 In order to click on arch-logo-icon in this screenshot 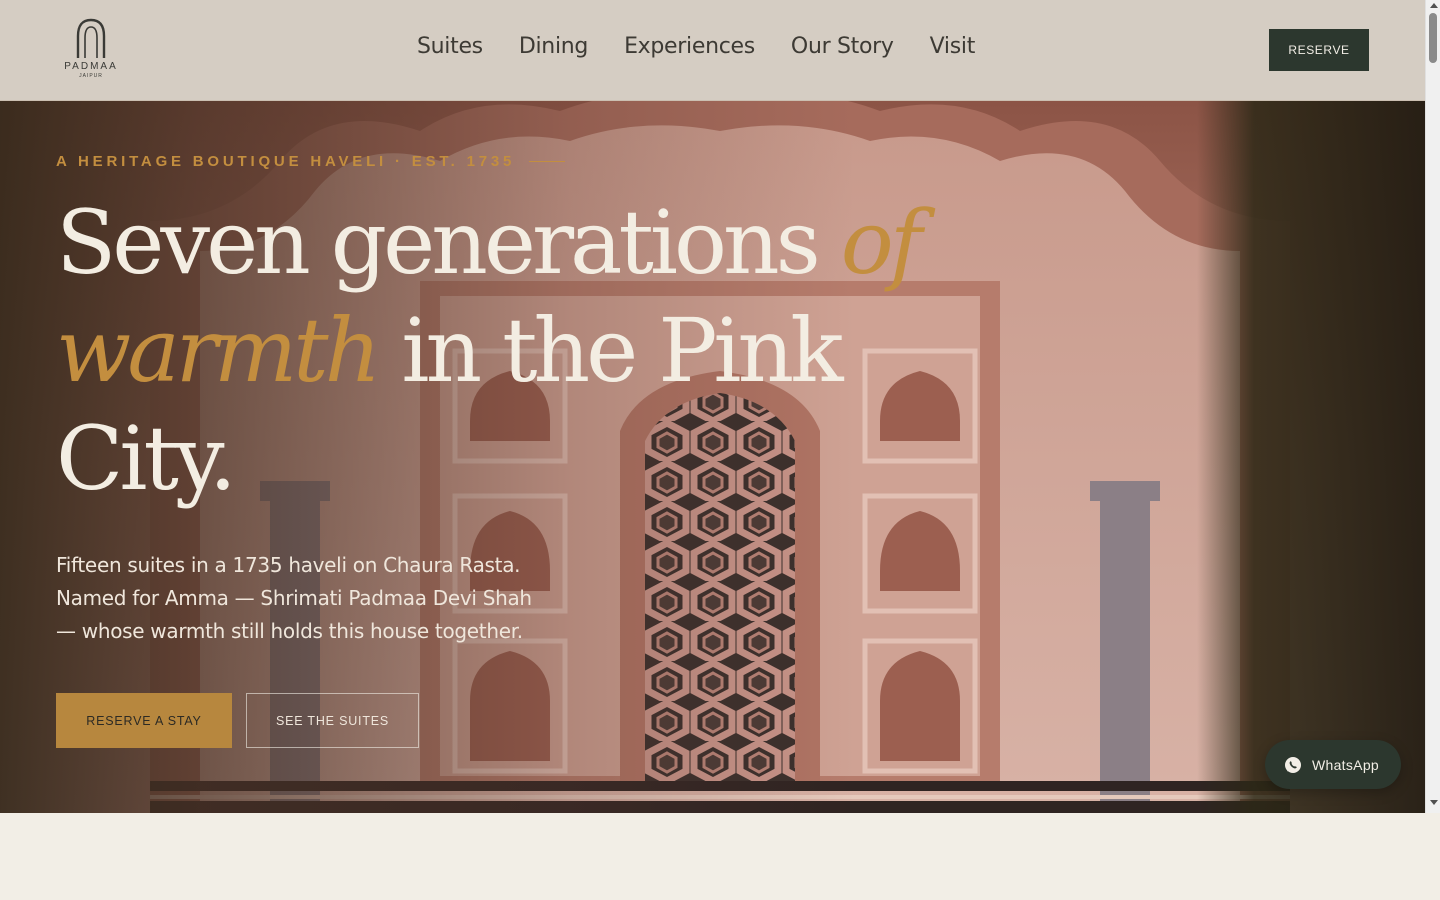, I will do `click(91, 38)`.